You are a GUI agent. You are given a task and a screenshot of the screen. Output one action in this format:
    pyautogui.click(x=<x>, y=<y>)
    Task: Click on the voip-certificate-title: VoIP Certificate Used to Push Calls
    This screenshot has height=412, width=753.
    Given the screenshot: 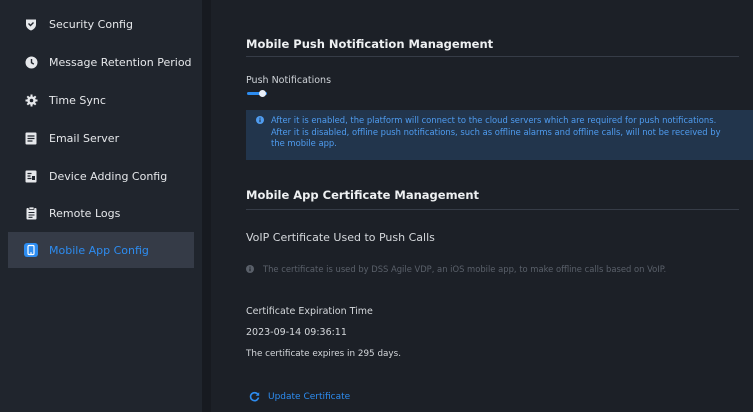 What is the action you would take?
    pyautogui.click(x=340, y=237)
    